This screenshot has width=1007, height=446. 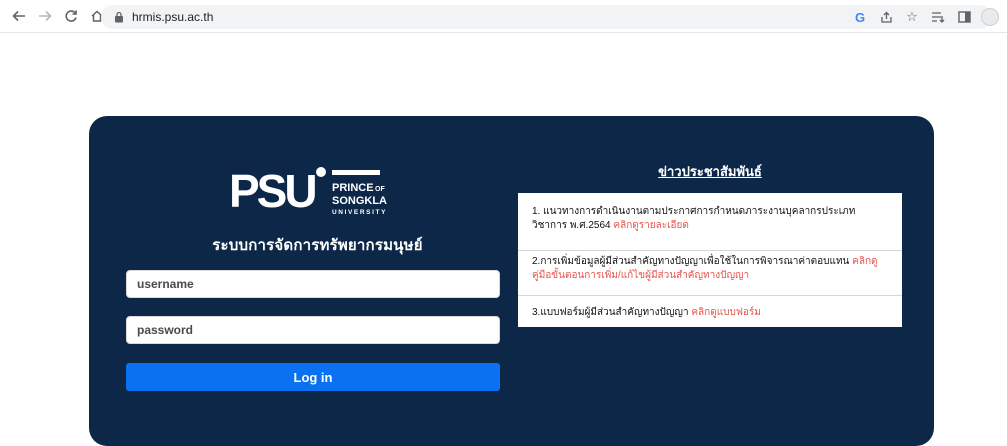 What do you see at coordinates (503, 16) in the screenshot?
I see `browser-toolbar: hrmis.psu.ac.th G ☆` at bounding box center [503, 16].